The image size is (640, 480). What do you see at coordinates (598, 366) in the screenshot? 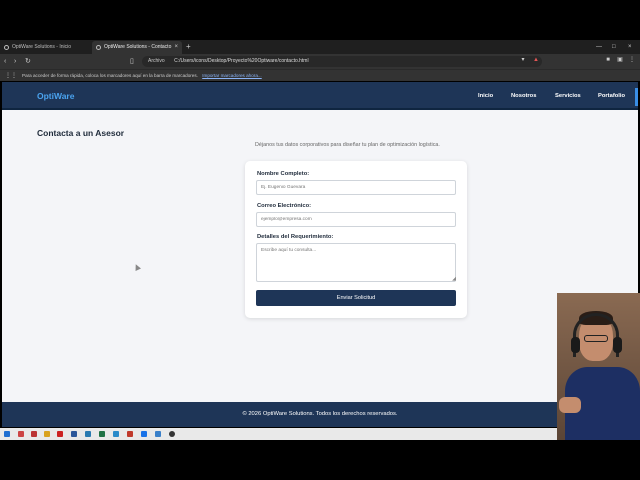
I see `webcam-overlay` at bounding box center [598, 366].